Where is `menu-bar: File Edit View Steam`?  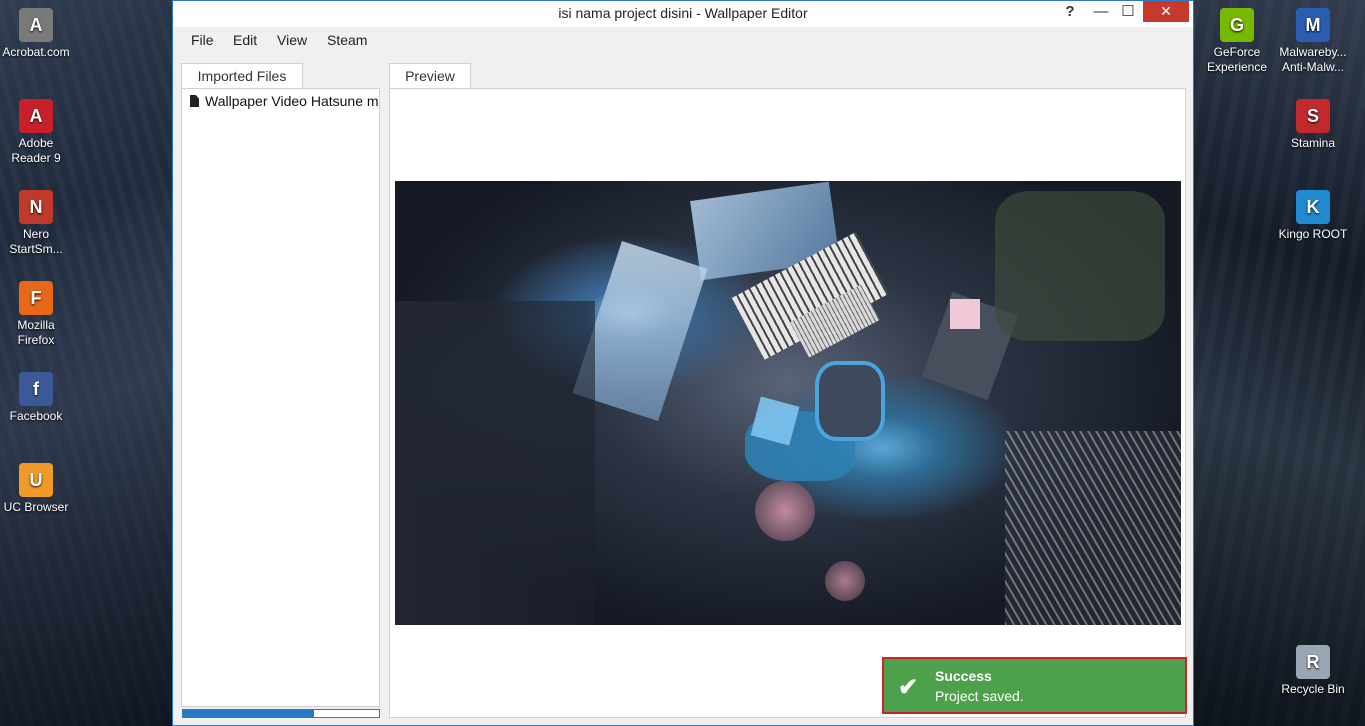
menu-bar: File Edit View Steam is located at coordinates (683, 40).